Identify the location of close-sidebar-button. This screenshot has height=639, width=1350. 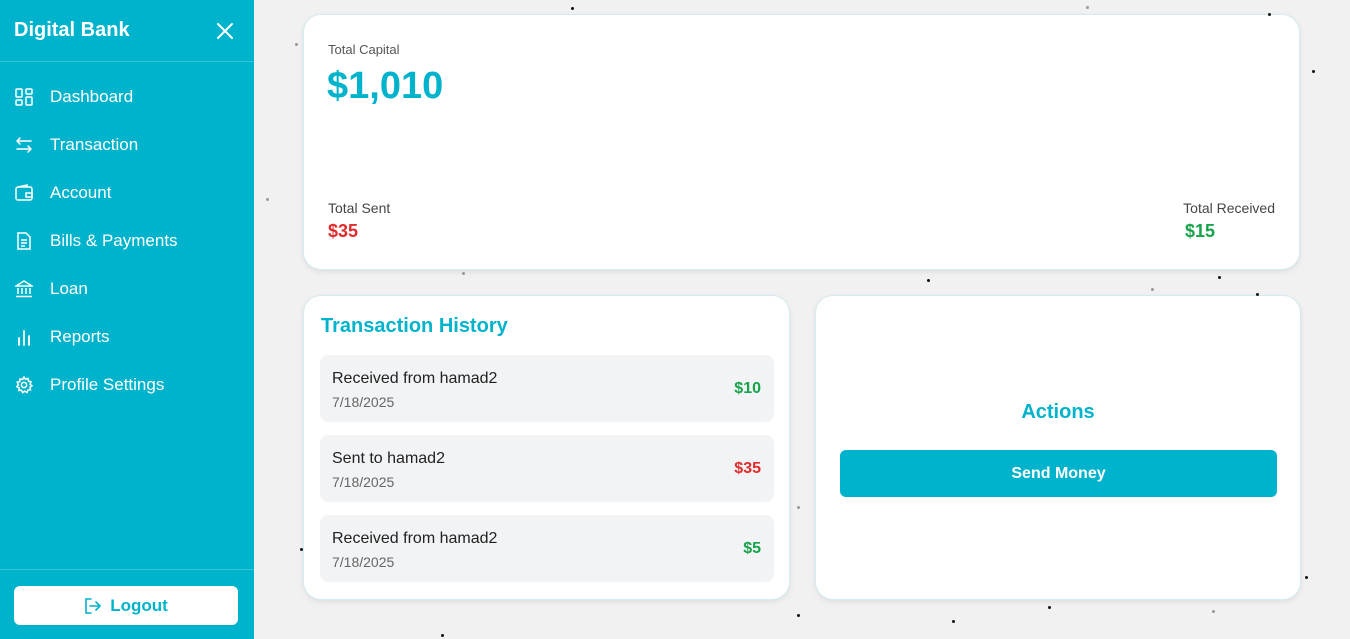
(225, 31).